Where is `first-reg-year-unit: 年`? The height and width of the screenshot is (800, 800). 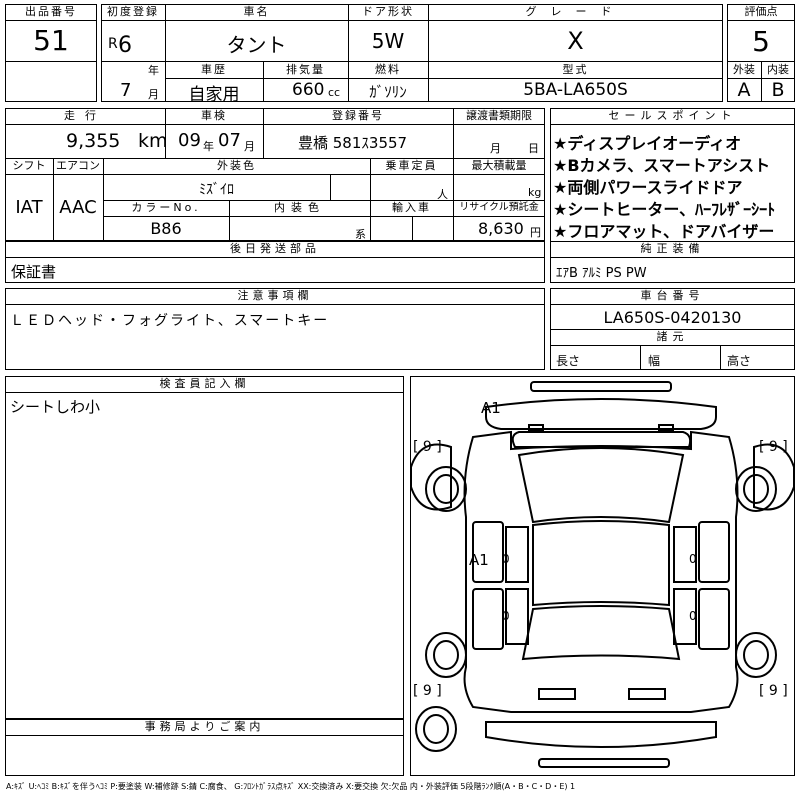
first-reg-year-unit: 年 is located at coordinates (153, 70).